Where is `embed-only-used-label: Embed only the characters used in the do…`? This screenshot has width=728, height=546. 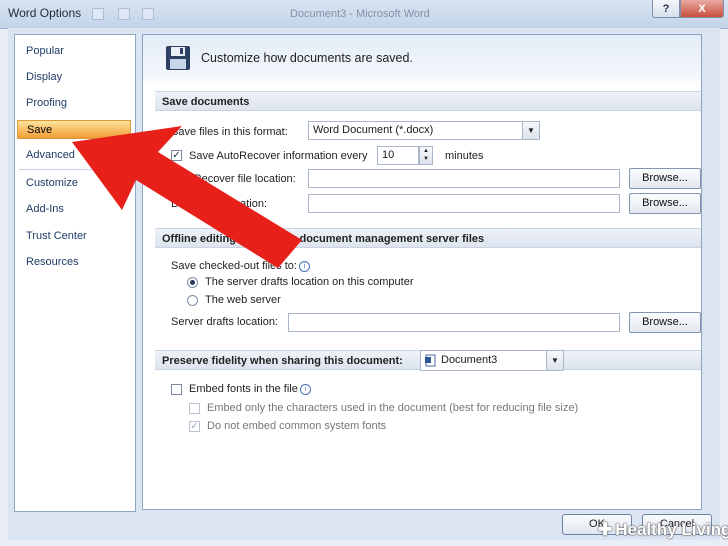 embed-only-used-label: Embed only the characters used in the do… is located at coordinates (393, 408).